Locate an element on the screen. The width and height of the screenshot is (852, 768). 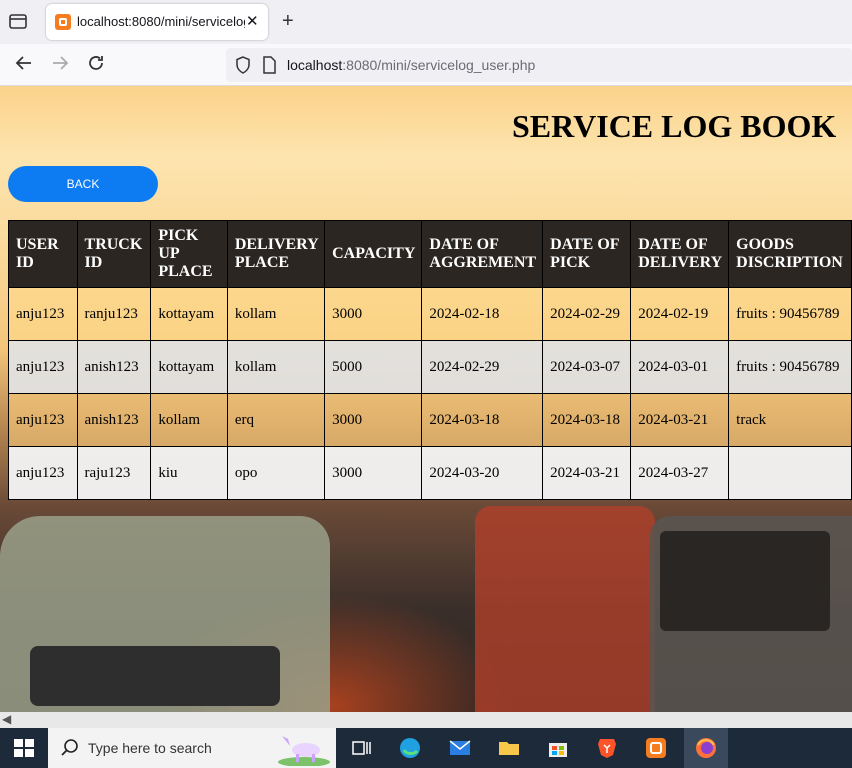
task-view-icon is located at coordinates (362, 748).